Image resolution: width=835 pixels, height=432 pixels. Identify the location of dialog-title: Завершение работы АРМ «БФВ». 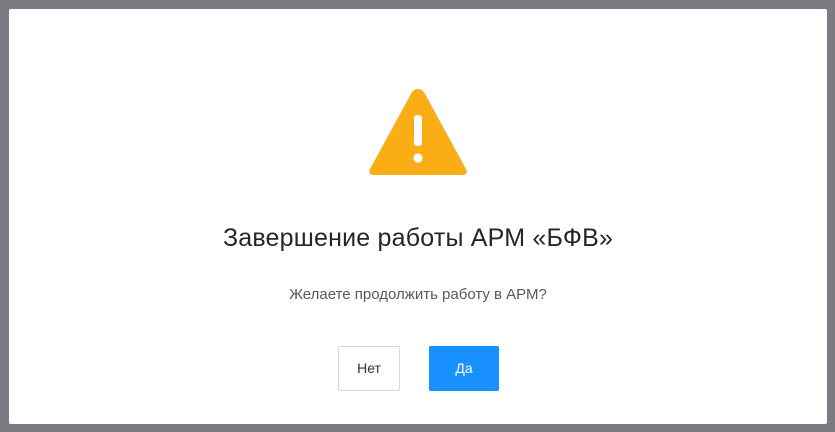
(418, 238).